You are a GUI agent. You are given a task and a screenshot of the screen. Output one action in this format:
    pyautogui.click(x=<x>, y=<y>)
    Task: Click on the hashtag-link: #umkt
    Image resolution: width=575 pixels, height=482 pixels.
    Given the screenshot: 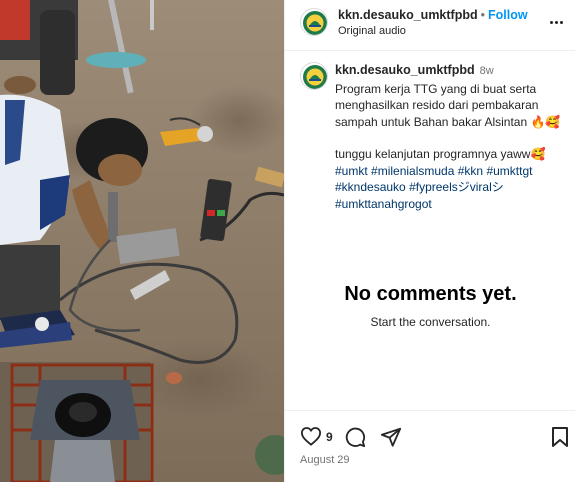 What is the action you would take?
    pyautogui.click(x=351, y=171)
    